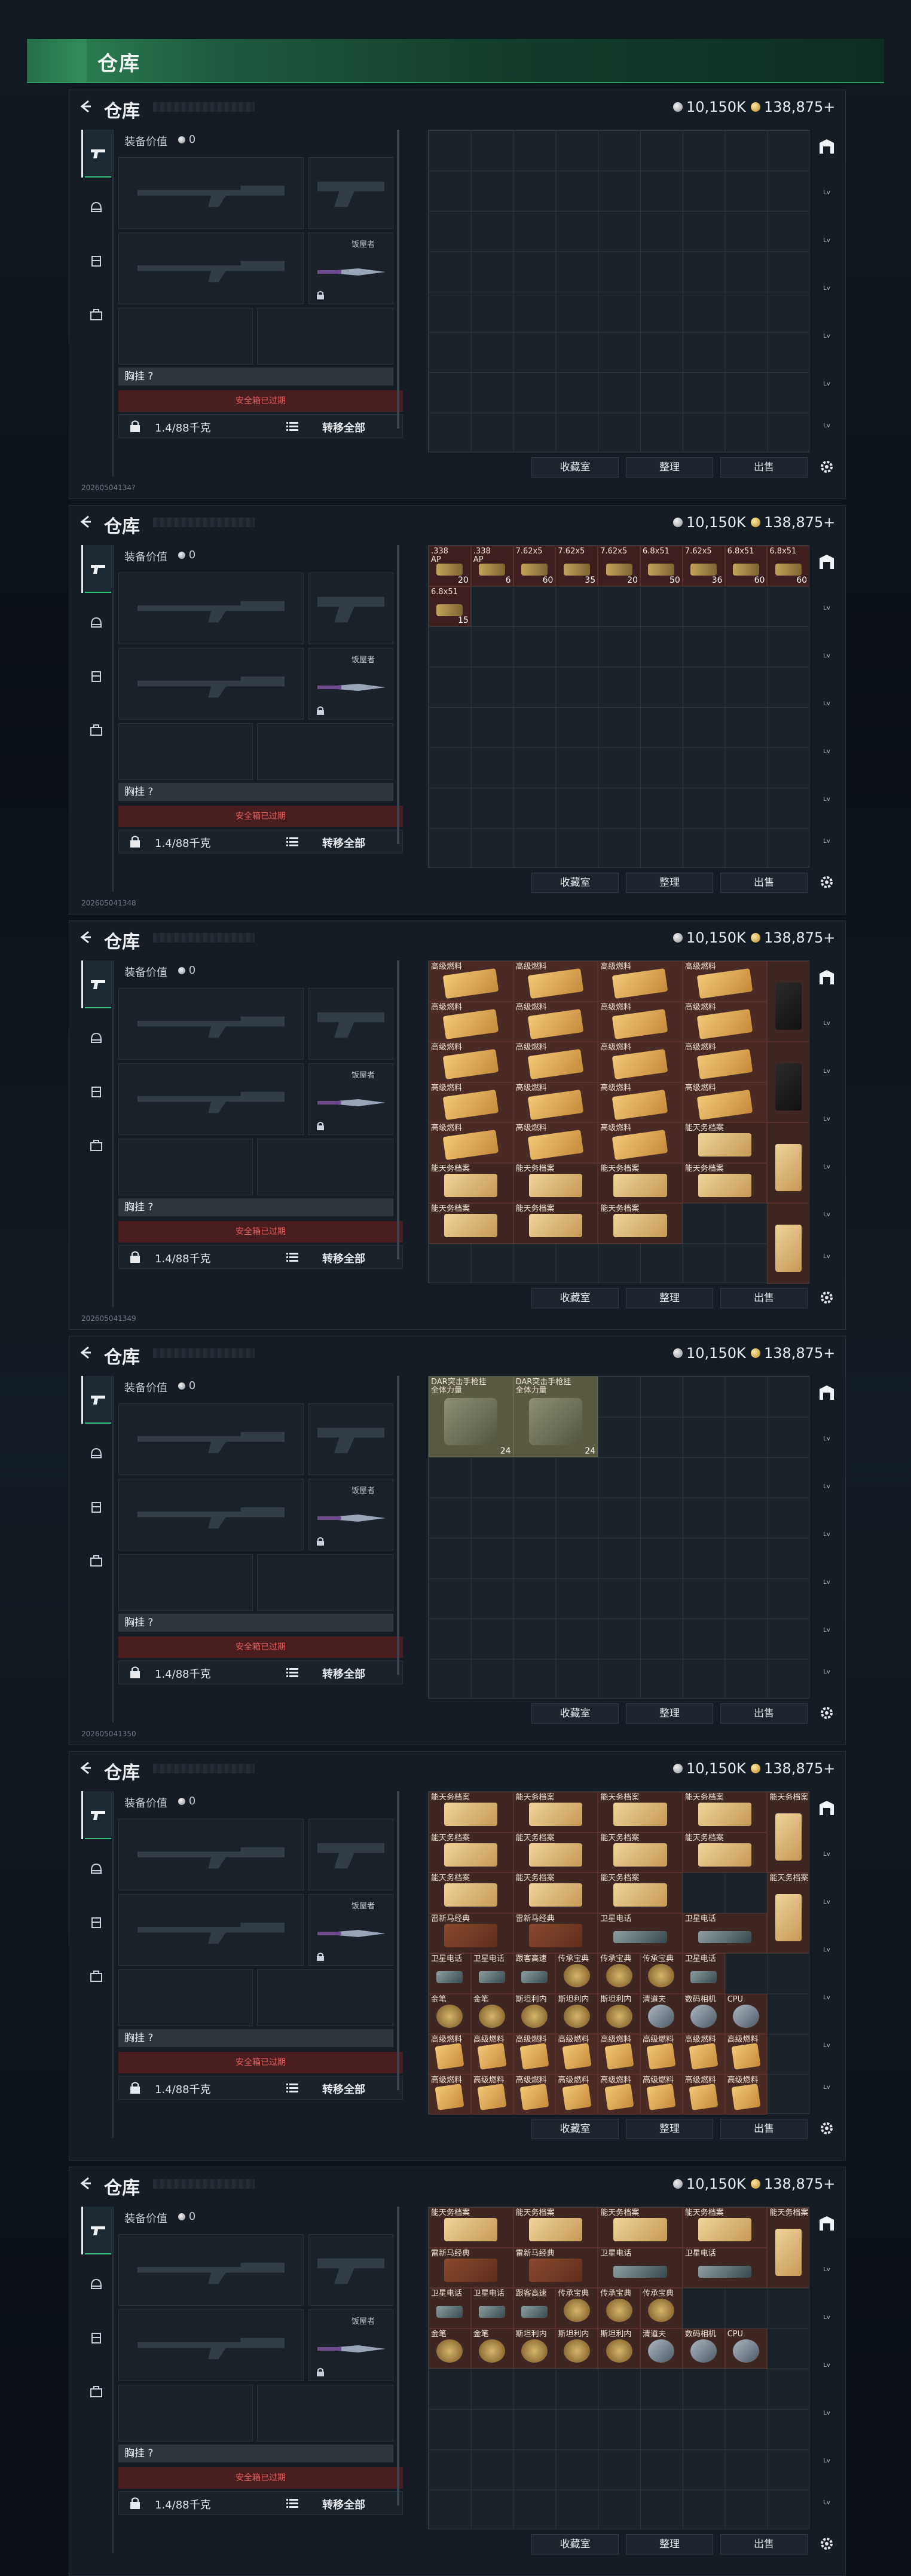  What do you see at coordinates (618, 291) in the screenshot?
I see `storage-grid` at bounding box center [618, 291].